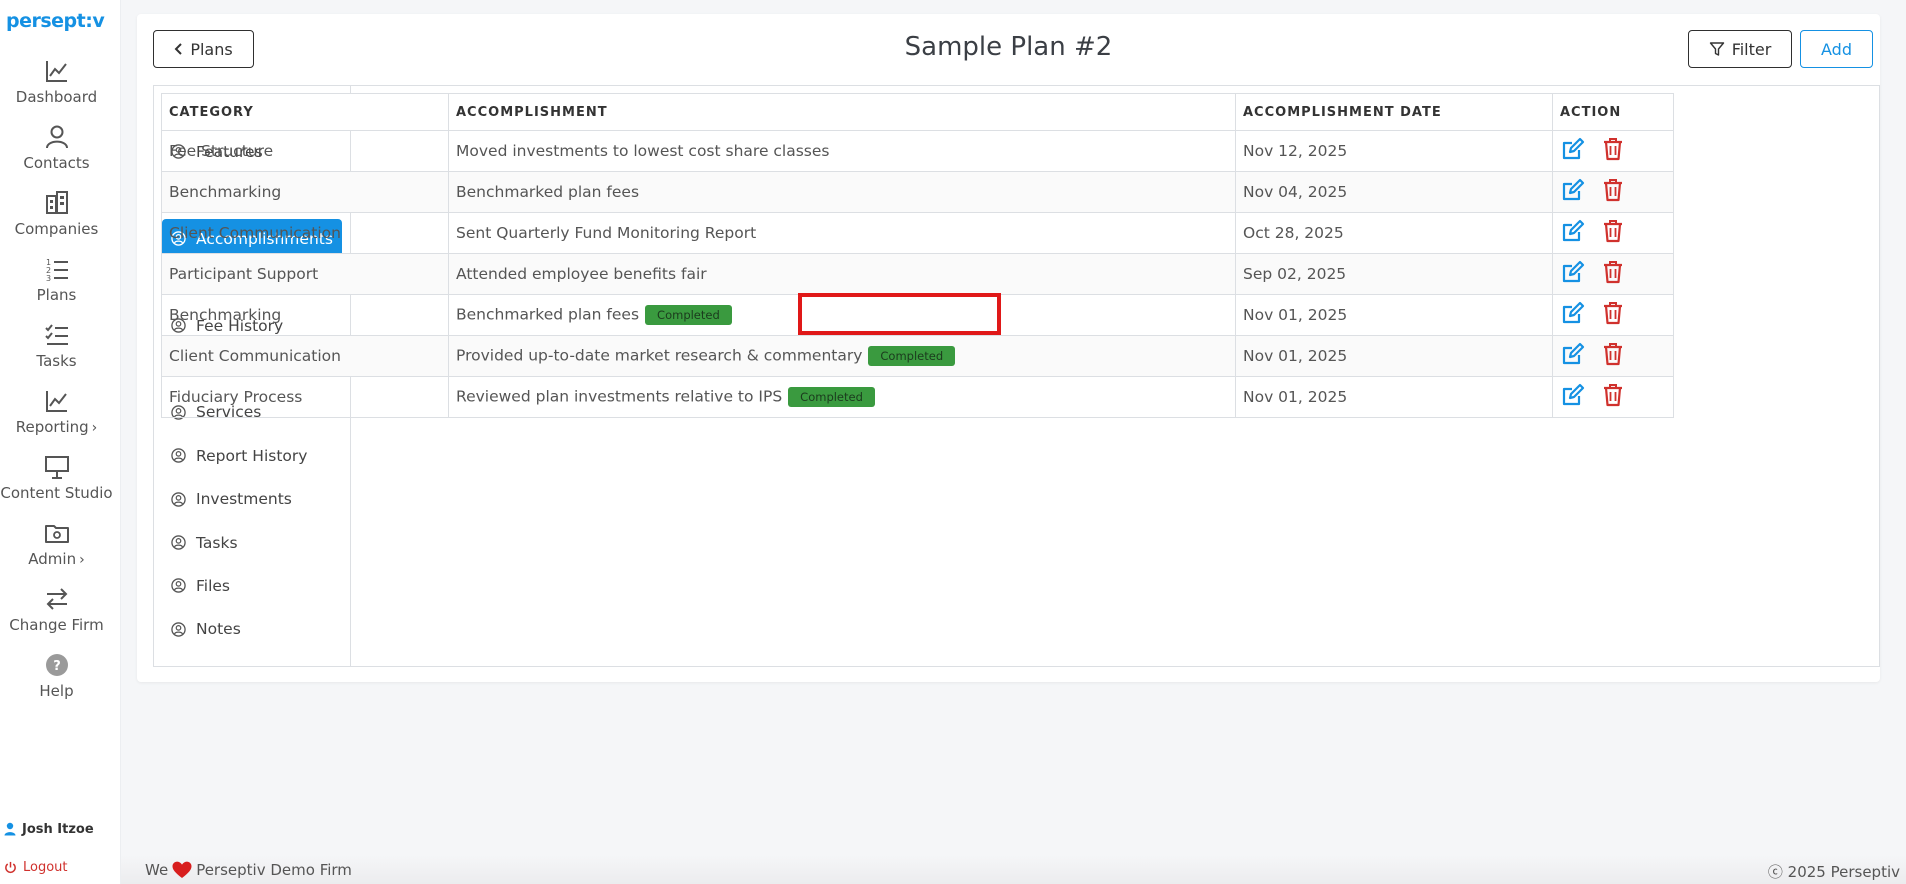  Describe the element at coordinates (252, 455) in the screenshot. I see `subnav-item-report-history: Report History` at that location.